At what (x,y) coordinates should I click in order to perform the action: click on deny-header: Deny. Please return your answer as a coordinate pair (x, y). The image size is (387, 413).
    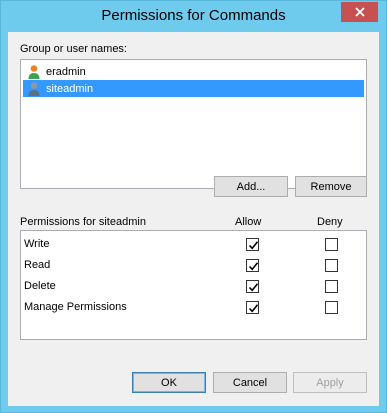
    Looking at the image, I should click on (330, 222).